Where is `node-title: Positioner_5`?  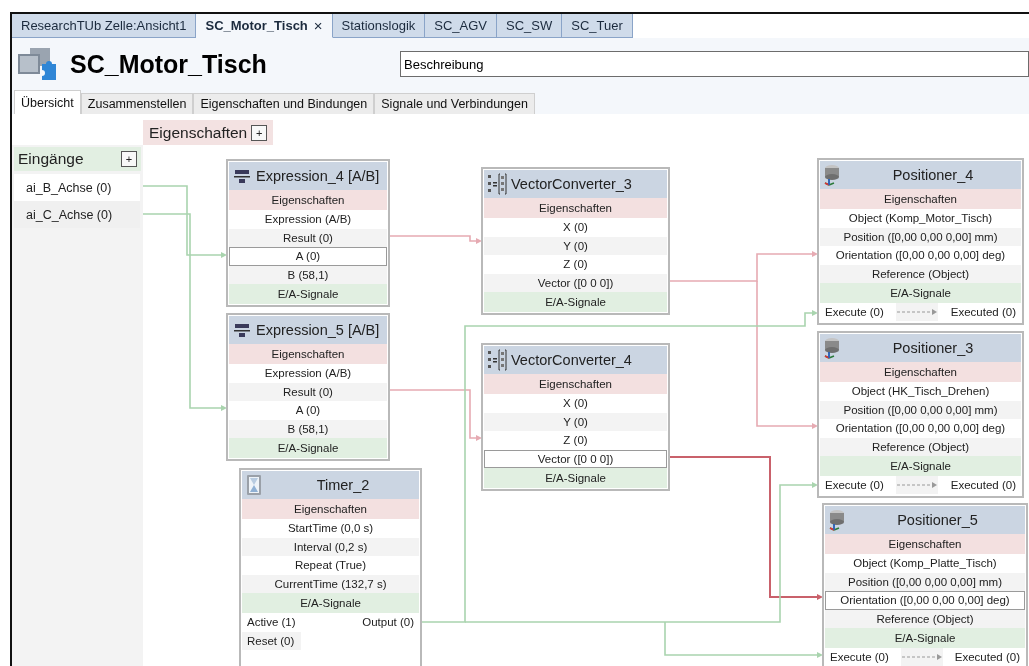 node-title: Positioner_5 is located at coordinates (937, 520).